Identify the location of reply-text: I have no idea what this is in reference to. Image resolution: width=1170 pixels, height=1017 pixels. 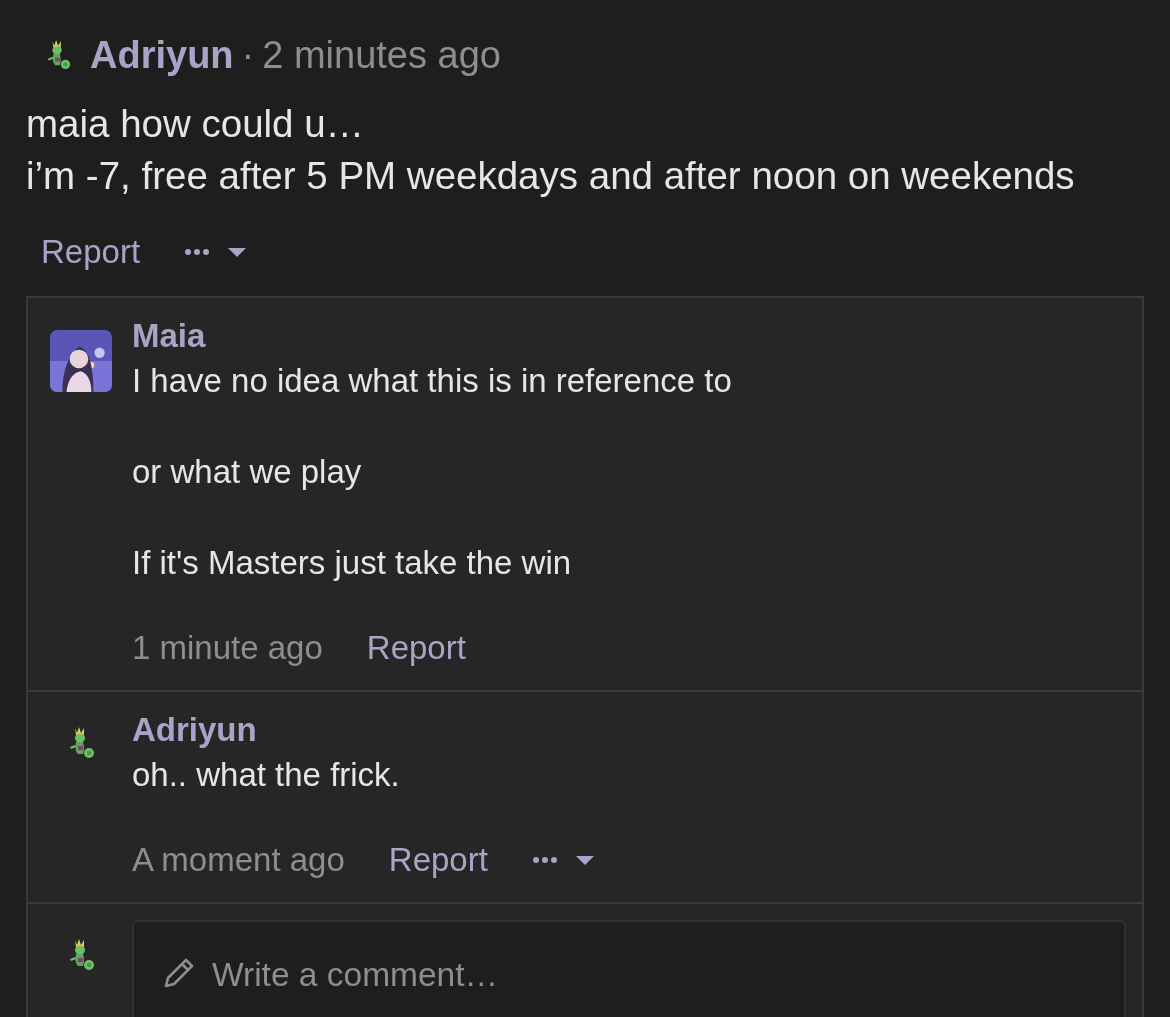
(432, 381).